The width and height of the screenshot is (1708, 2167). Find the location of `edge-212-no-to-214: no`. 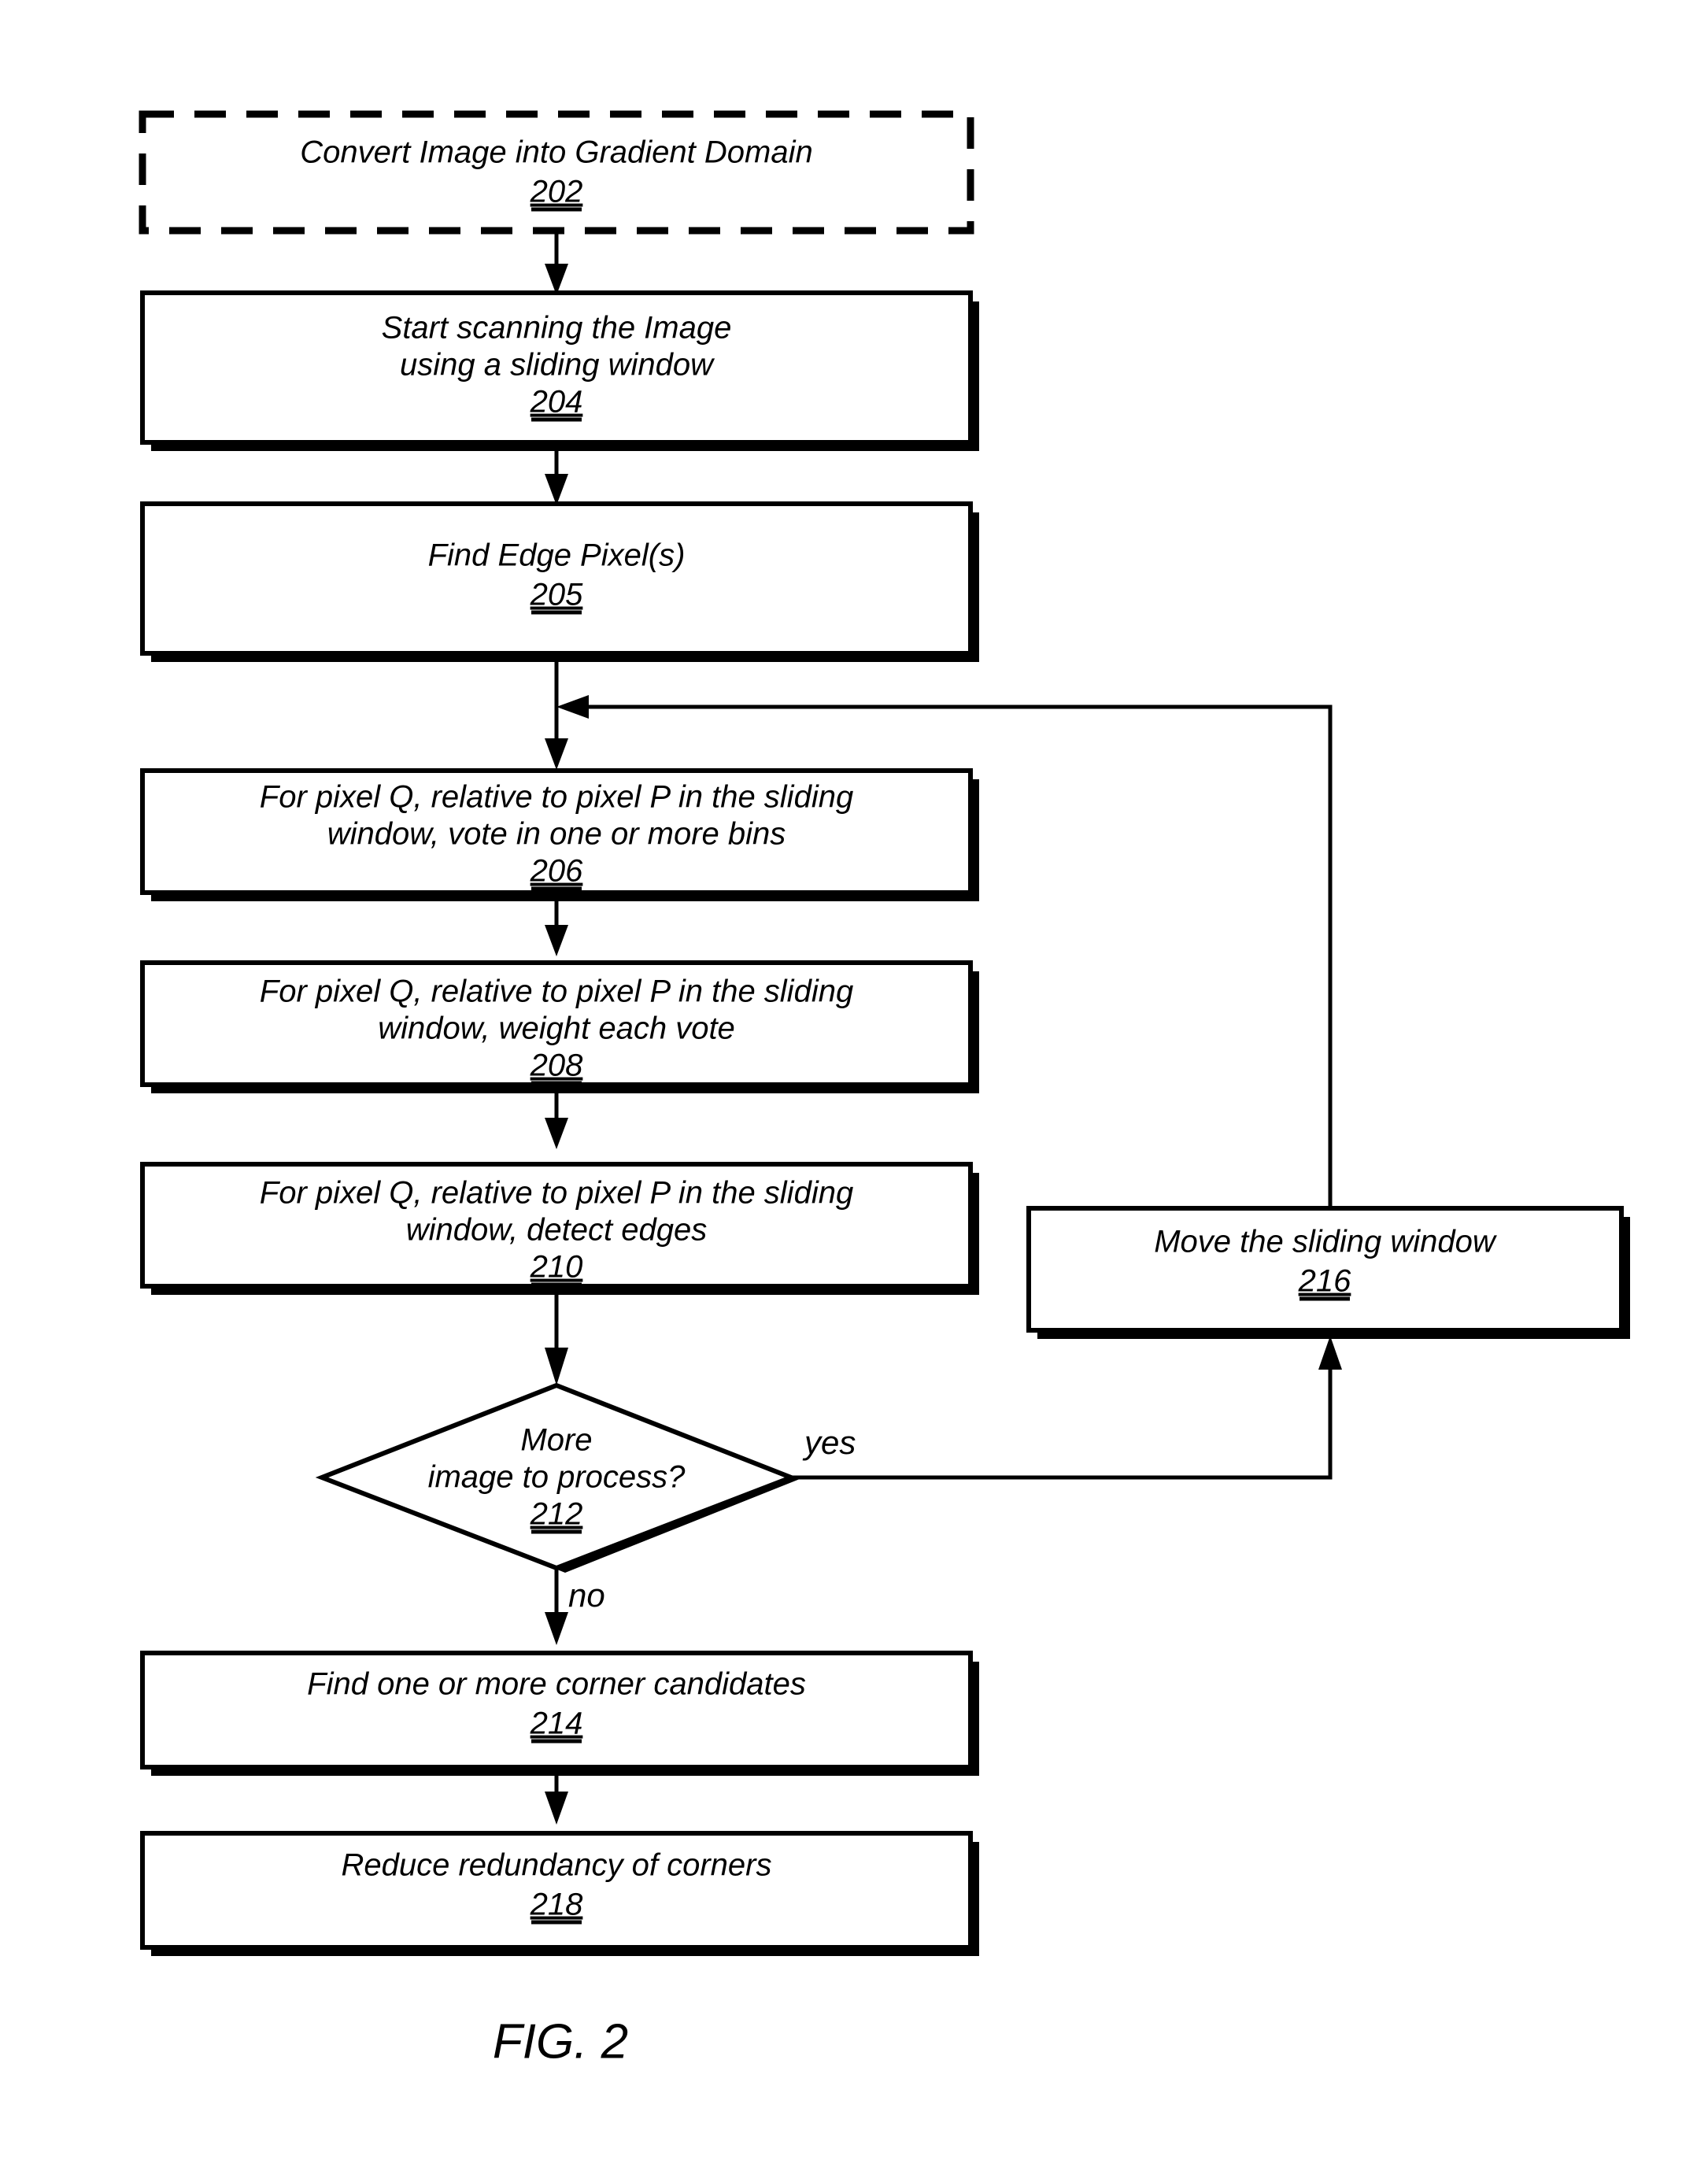

edge-212-no-to-214: no is located at coordinates (575, 1606).